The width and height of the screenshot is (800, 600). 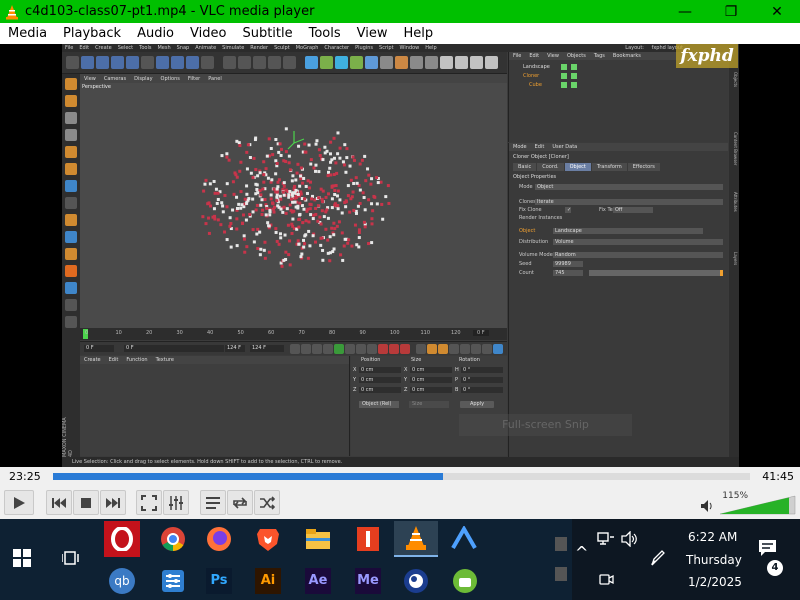 What do you see at coordinates (368, 581) in the screenshot?
I see `media-encoder-icon: Me` at bounding box center [368, 581].